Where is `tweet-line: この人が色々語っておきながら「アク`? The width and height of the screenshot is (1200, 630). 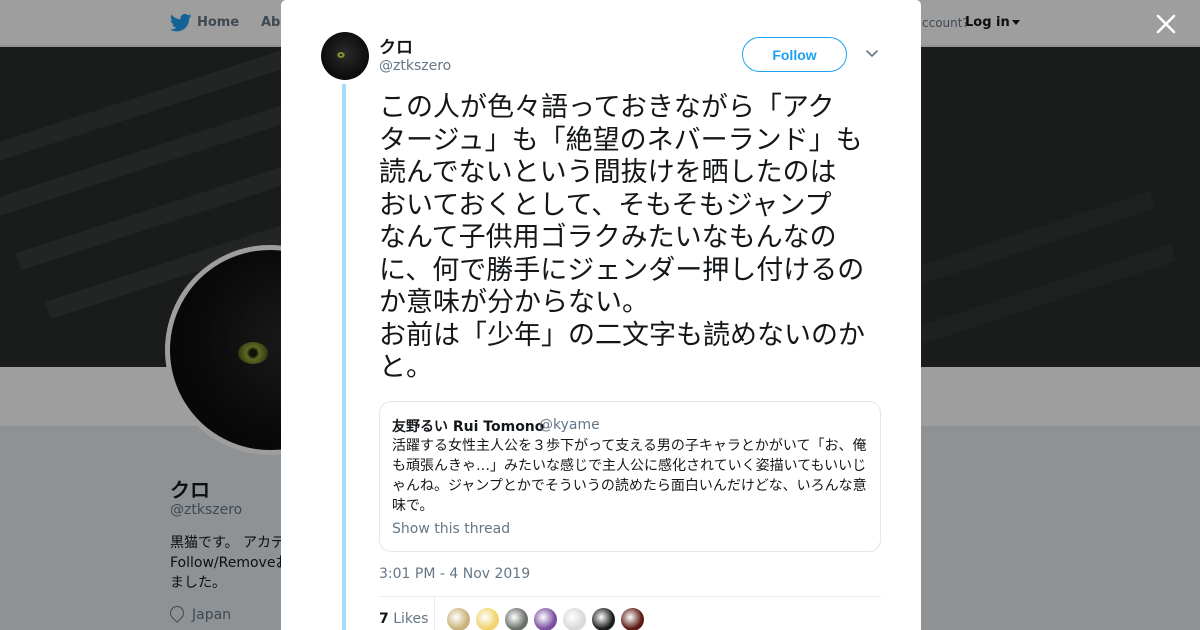
tweet-line: この人が色々語っておきながら「アク is located at coordinates (607, 107).